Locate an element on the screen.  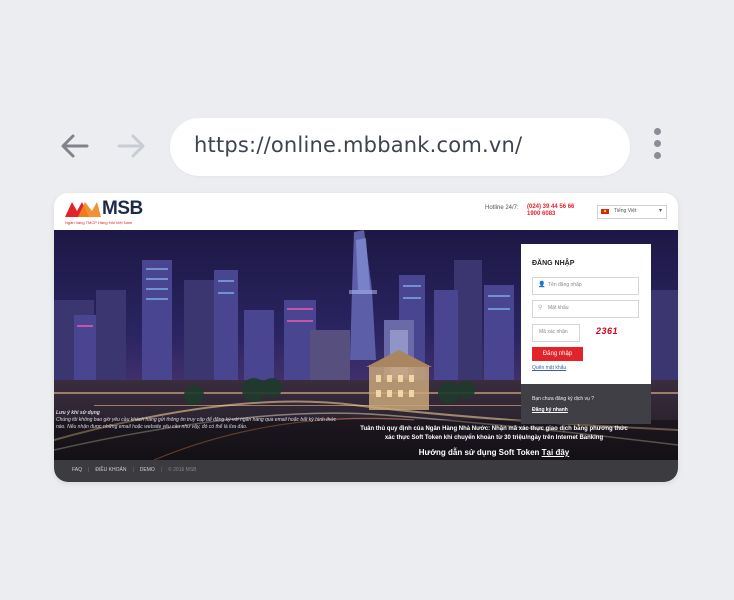
user-icon: 👤 is located at coordinates (542, 285).